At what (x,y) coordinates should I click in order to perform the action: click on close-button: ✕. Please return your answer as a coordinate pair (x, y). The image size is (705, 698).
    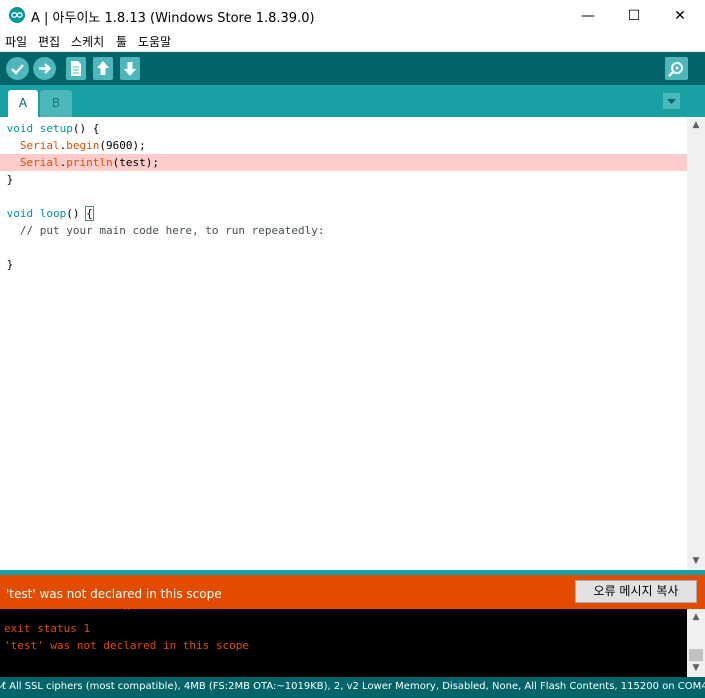
    Looking at the image, I should click on (680, 15).